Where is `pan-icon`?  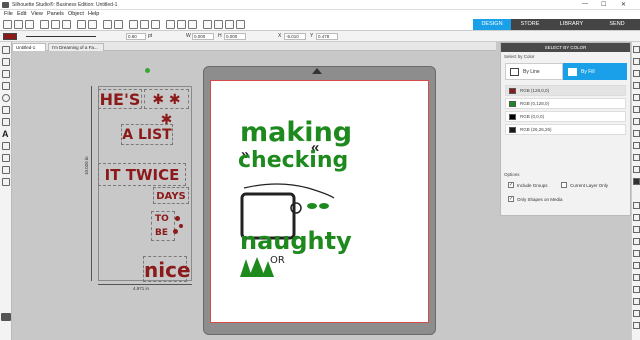
pan-icon is located at coordinates (118, 24).